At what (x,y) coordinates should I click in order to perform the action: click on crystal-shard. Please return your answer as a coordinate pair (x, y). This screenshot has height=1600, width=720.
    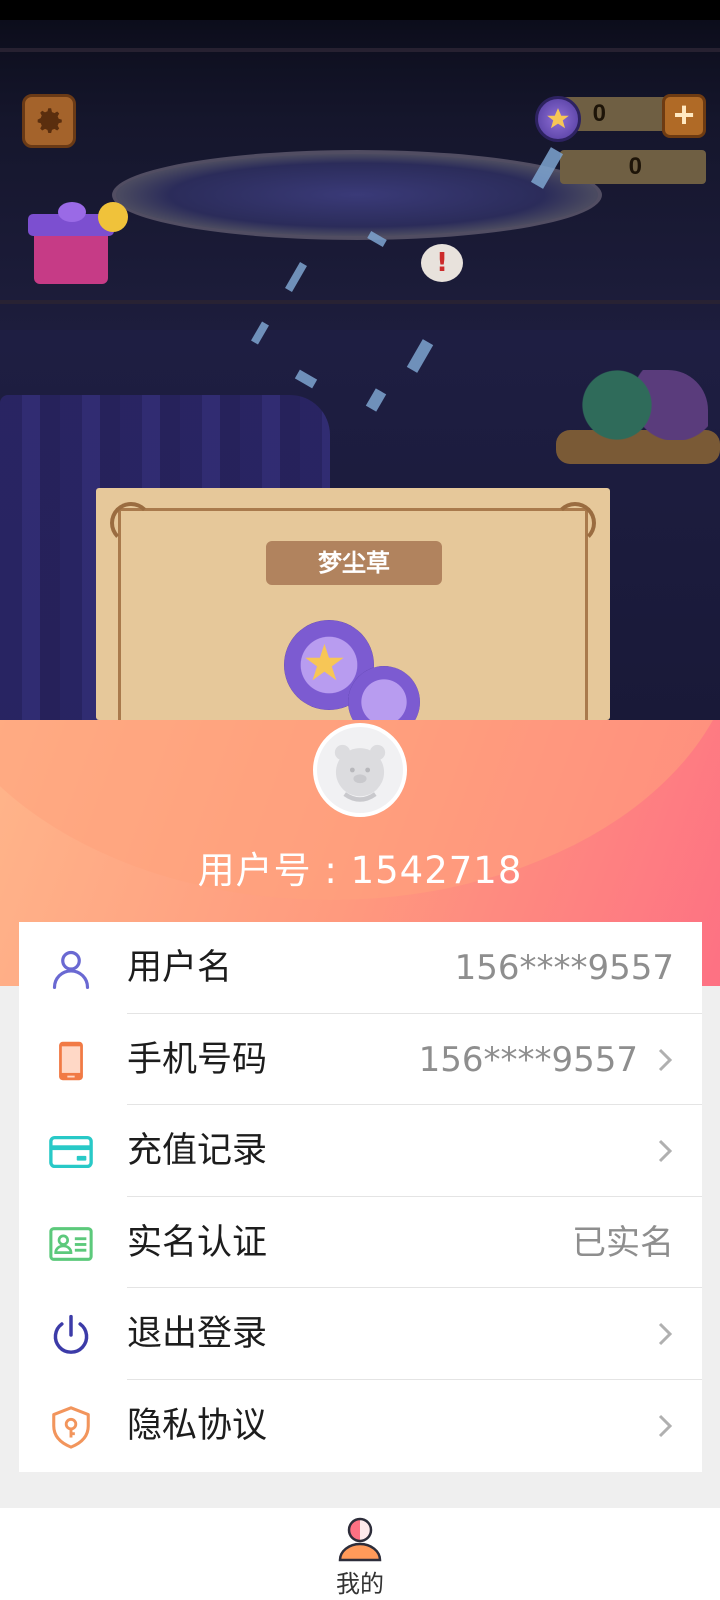
    Looking at the image, I should click on (296, 277).